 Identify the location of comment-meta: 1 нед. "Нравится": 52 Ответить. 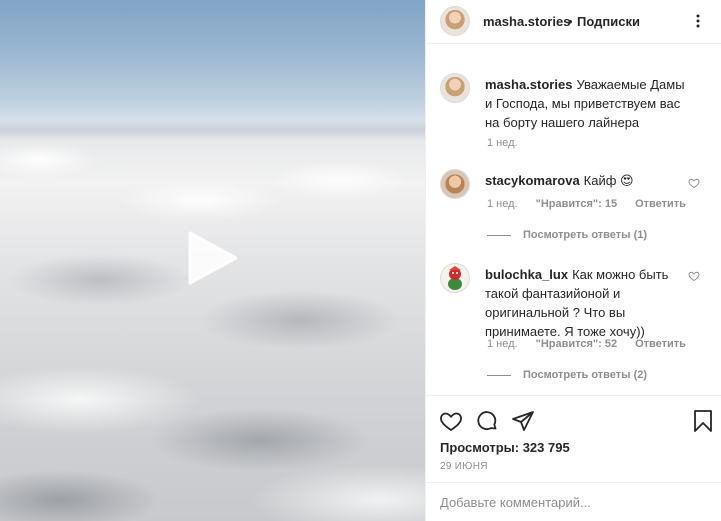
(586, 344).